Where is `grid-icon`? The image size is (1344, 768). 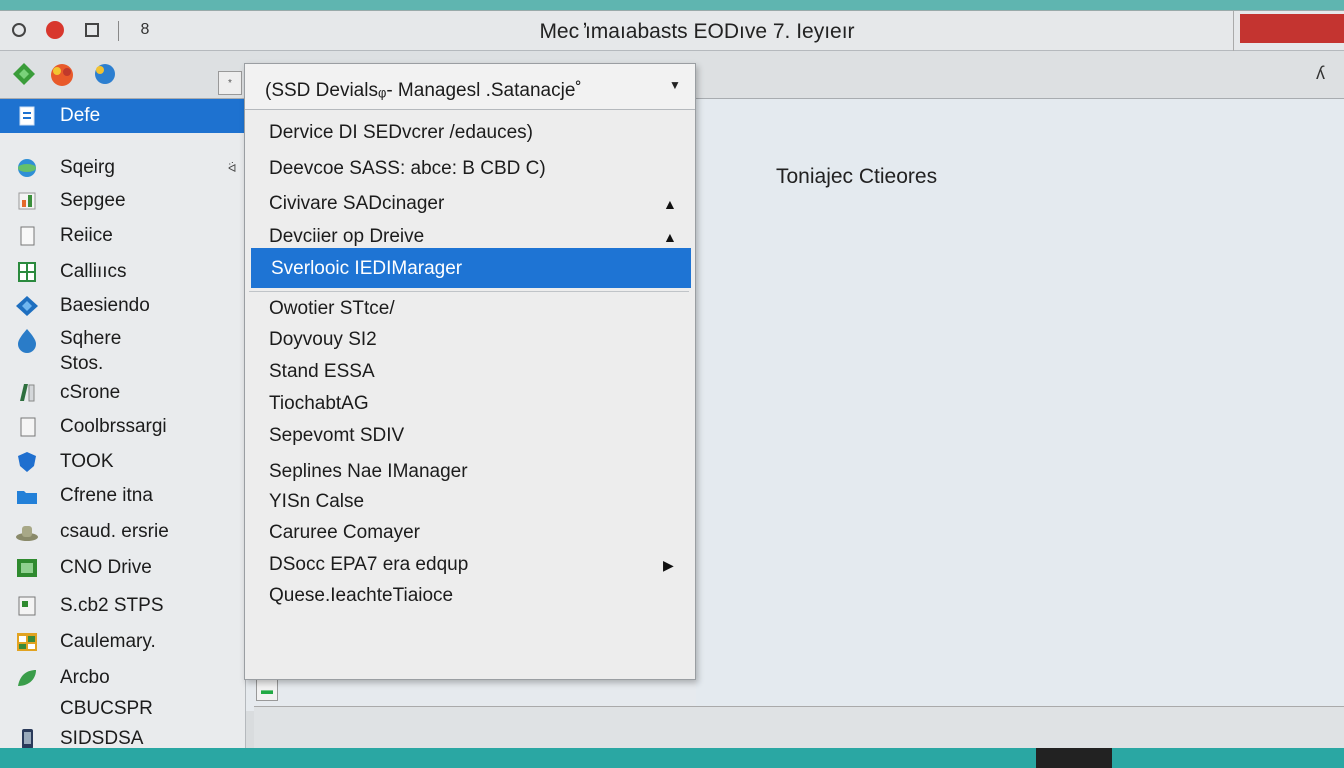 grid-icon is located at coordinates (27, 272).